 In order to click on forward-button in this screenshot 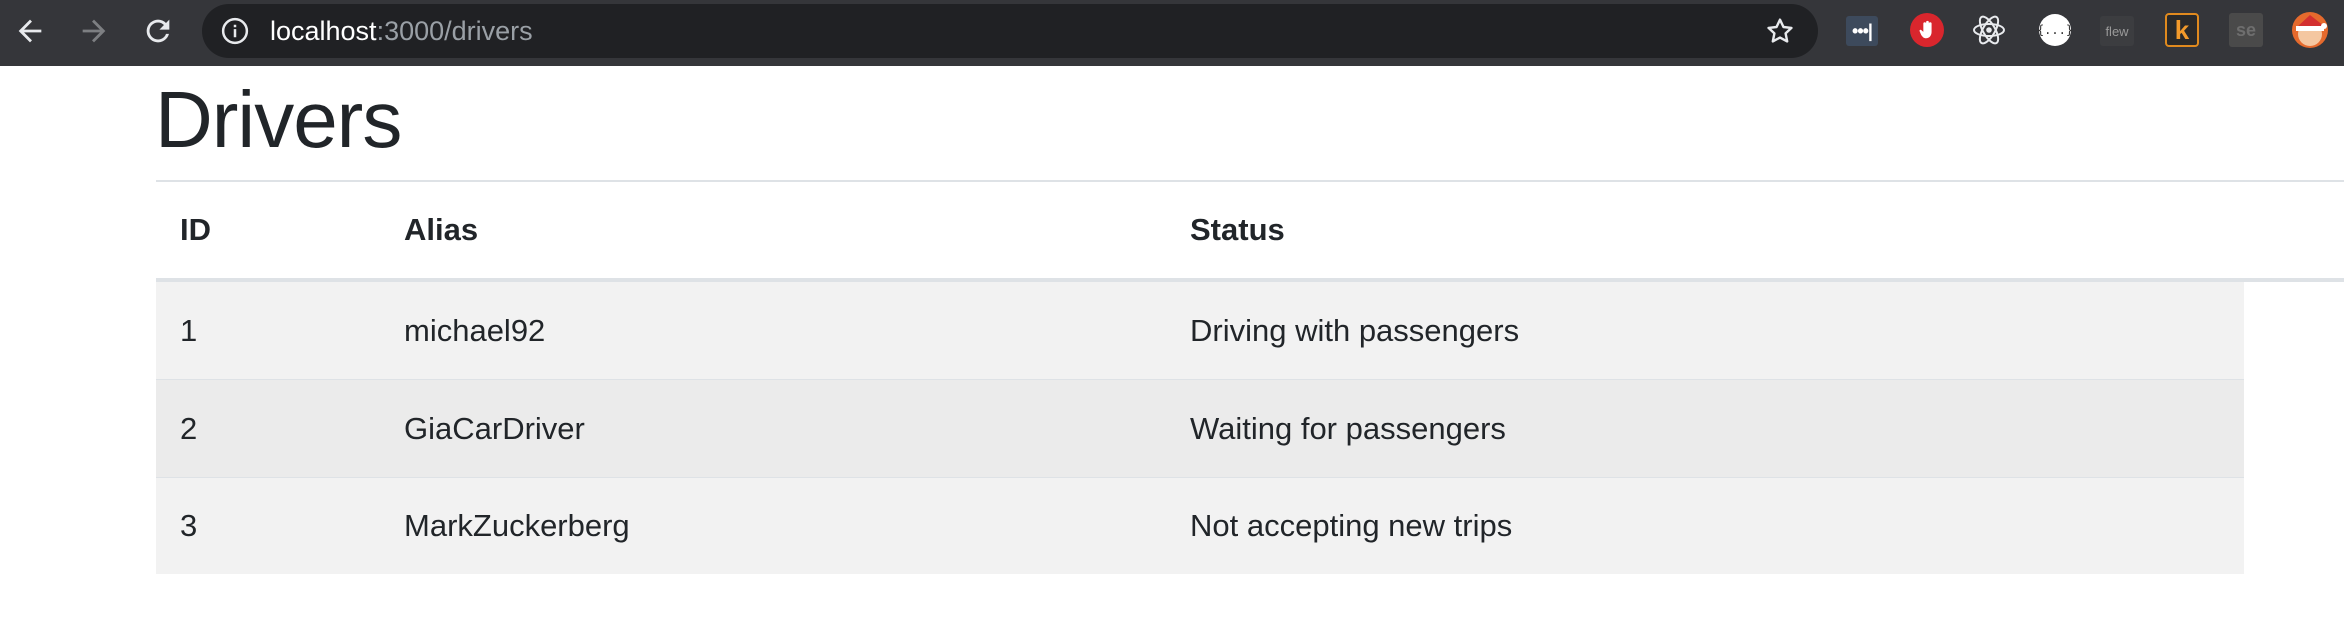, I will do `click(94, 31)`.